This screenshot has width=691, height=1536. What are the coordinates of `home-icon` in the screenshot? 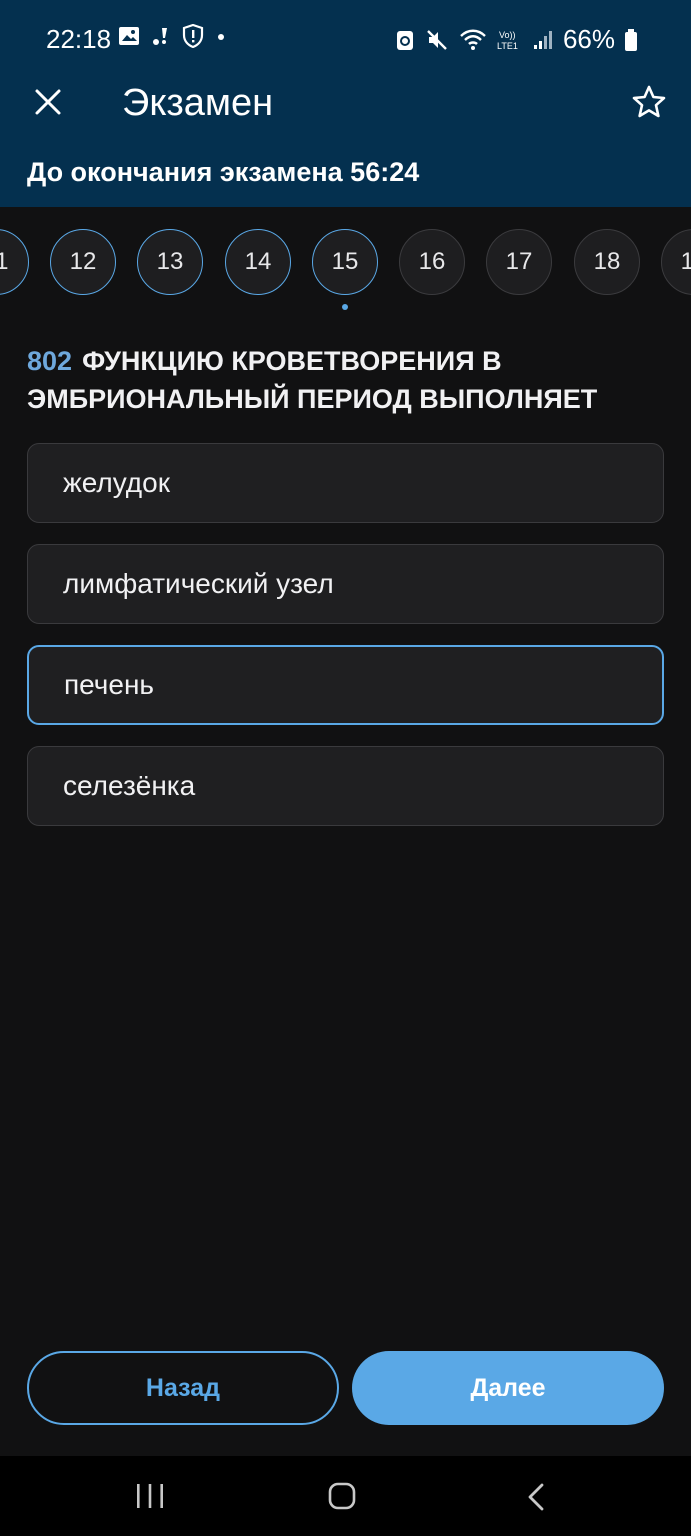 It's located at (342, 1496).